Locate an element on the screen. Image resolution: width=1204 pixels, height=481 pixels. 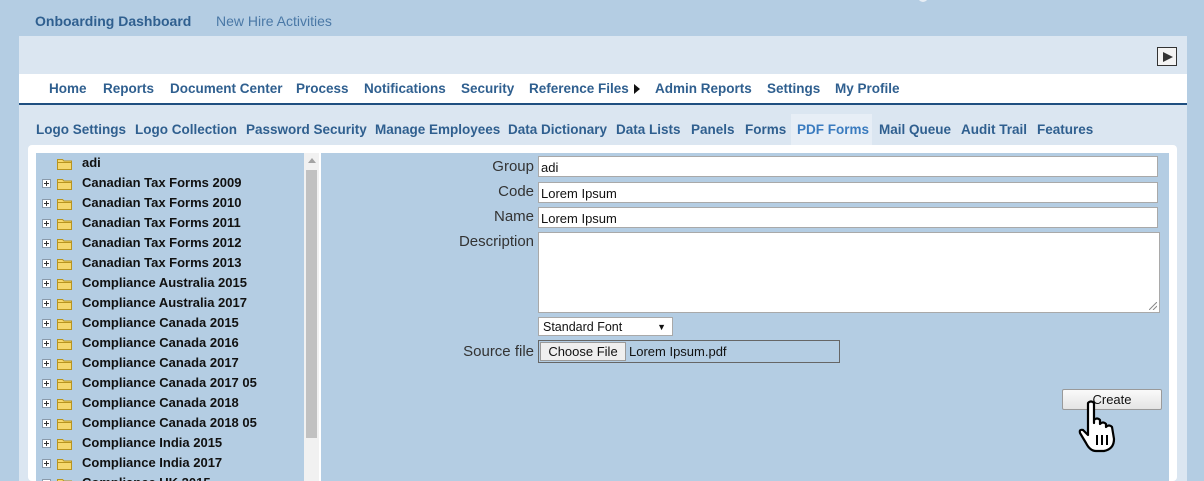
tree-item: Compliance India 2015 is located at coordinates (170, 443).